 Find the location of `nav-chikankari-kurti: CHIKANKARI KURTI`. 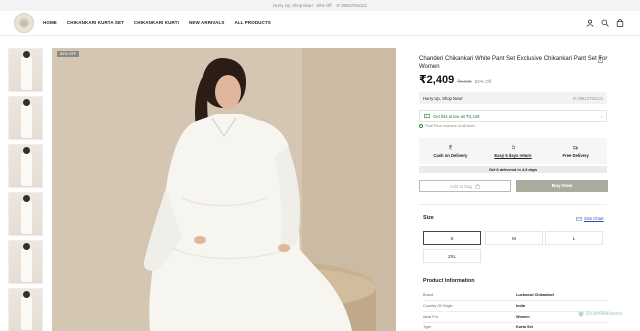

nav-chikankari-kurti: CHIKANKARI KURTI is located at coordinates (156, 22).